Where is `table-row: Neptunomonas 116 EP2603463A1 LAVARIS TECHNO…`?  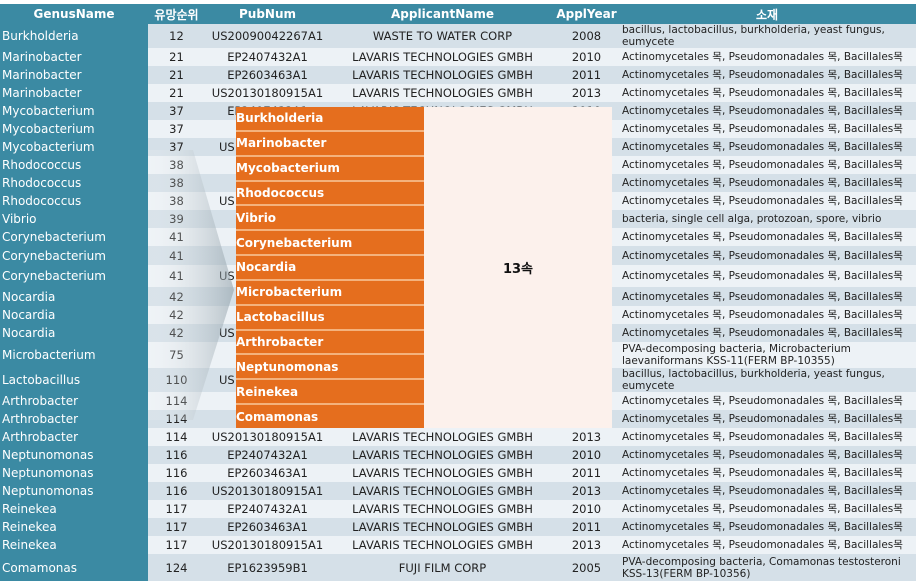
table-row: Neptunomonas 116 EP2603463A1 LAVARIS TECHNO… is located at coordinates (458, 473).